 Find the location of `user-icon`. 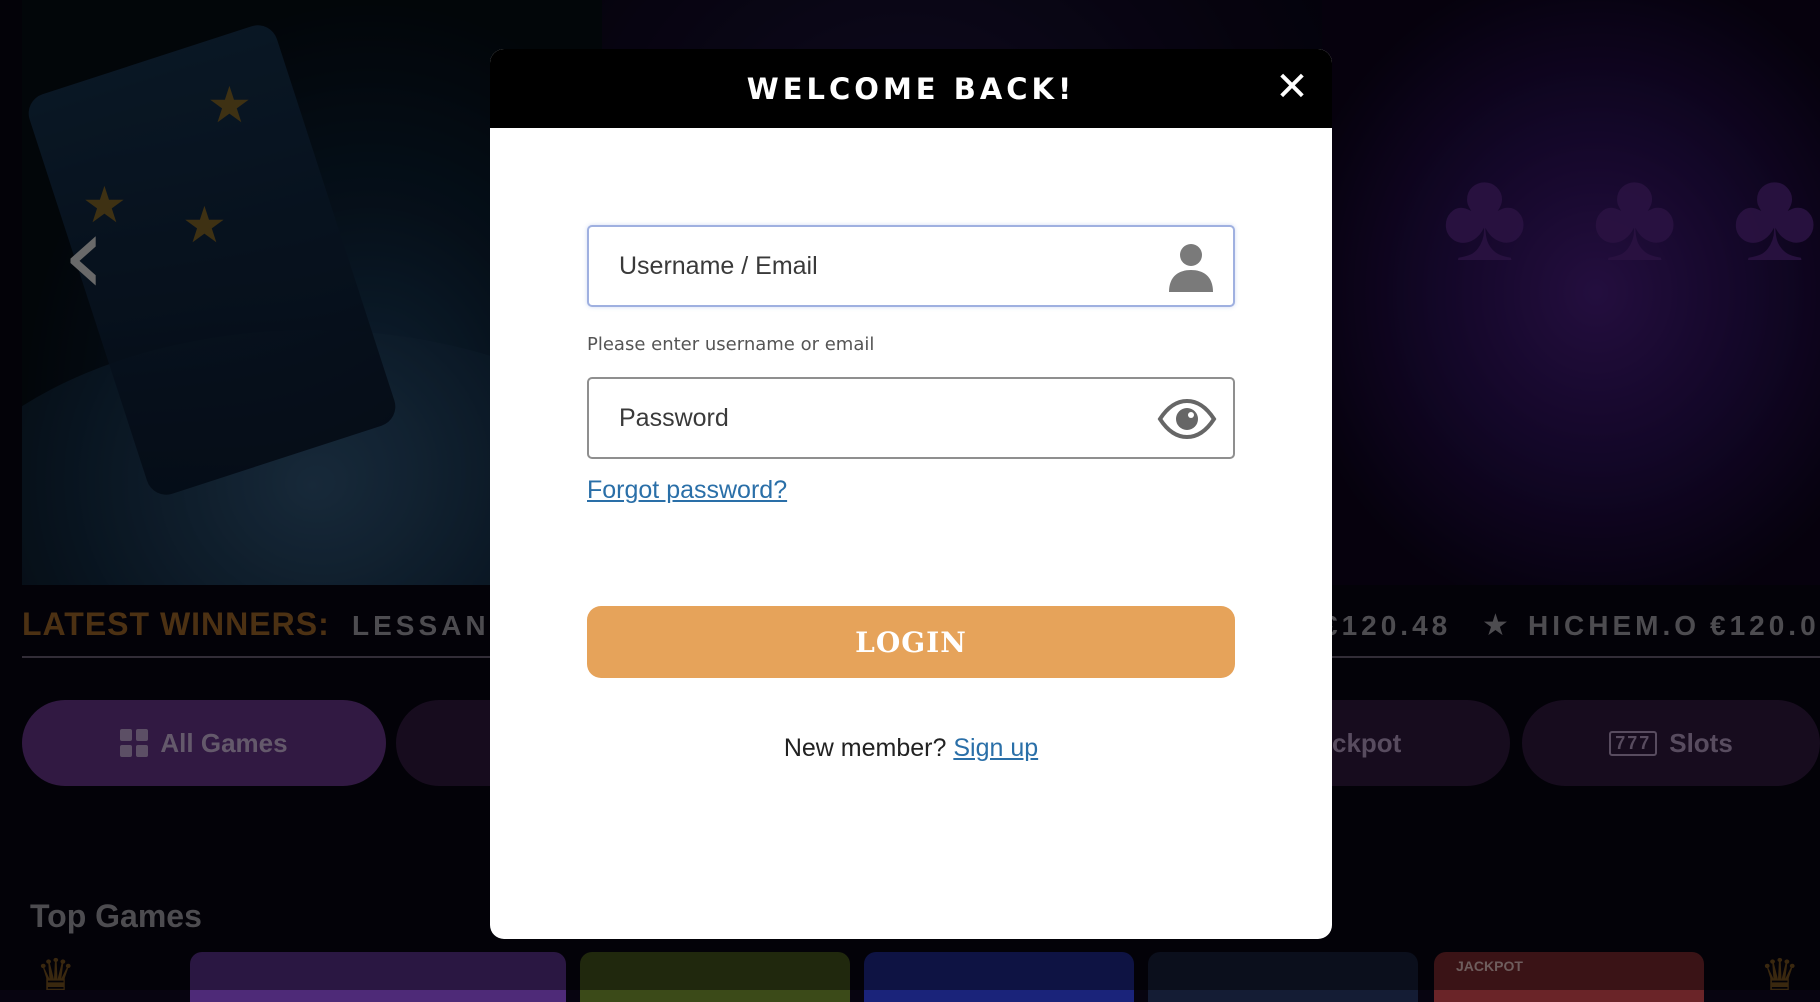

user-icon is located at coordinates (1191, 268).